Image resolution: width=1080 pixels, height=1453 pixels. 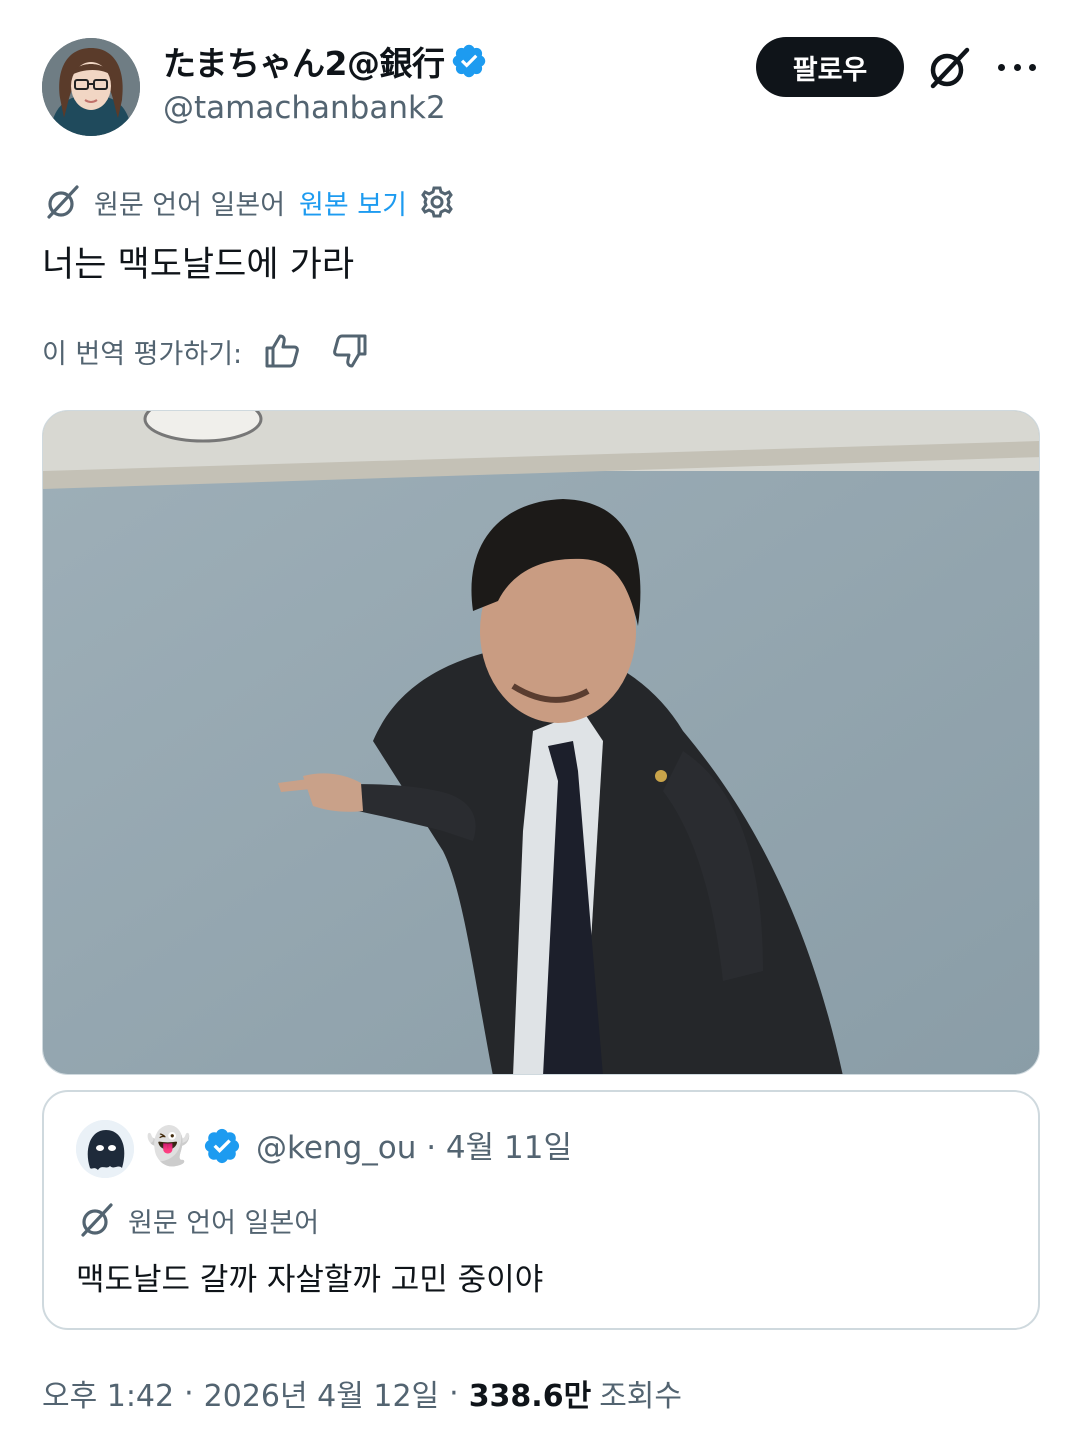 I want to click on post-time: 오후 1:42, so click(x=108, y=1393).